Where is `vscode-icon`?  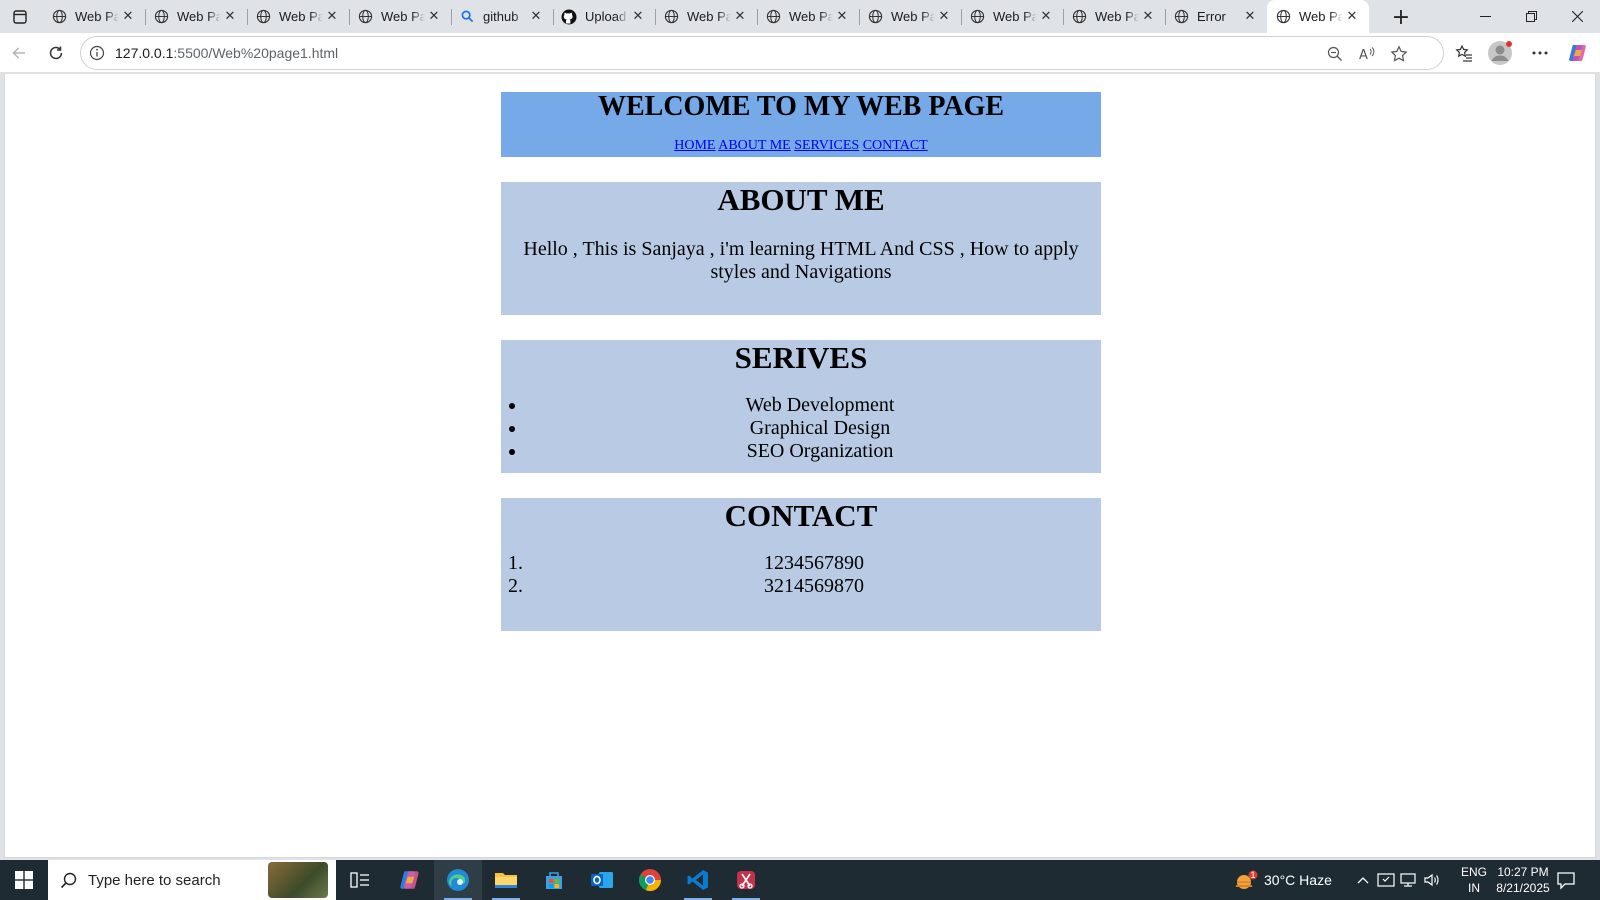
vscode-icon is located at coordinates (698, 880).